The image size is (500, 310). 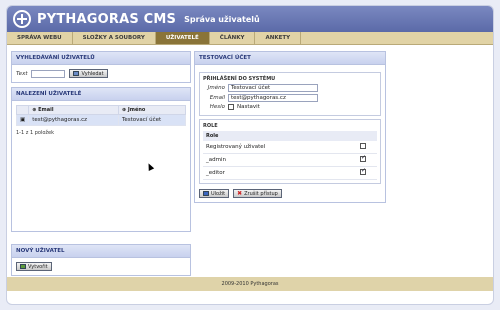 I want to click on email-column-header: ⊕ Email, so click(x=73, y=110).